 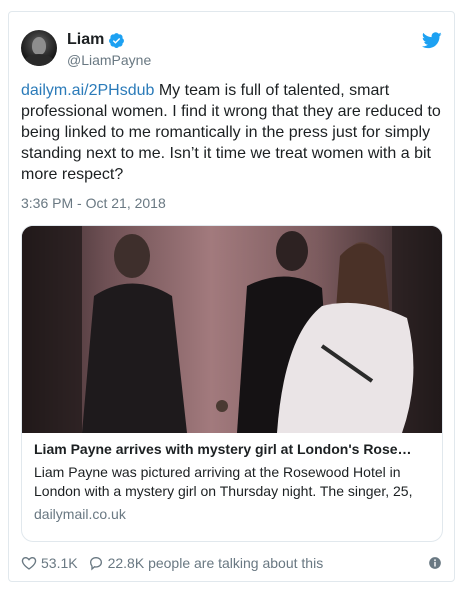 I want to click on reply-action: 22.8K people are talking about this, so click(x=206, y=563).